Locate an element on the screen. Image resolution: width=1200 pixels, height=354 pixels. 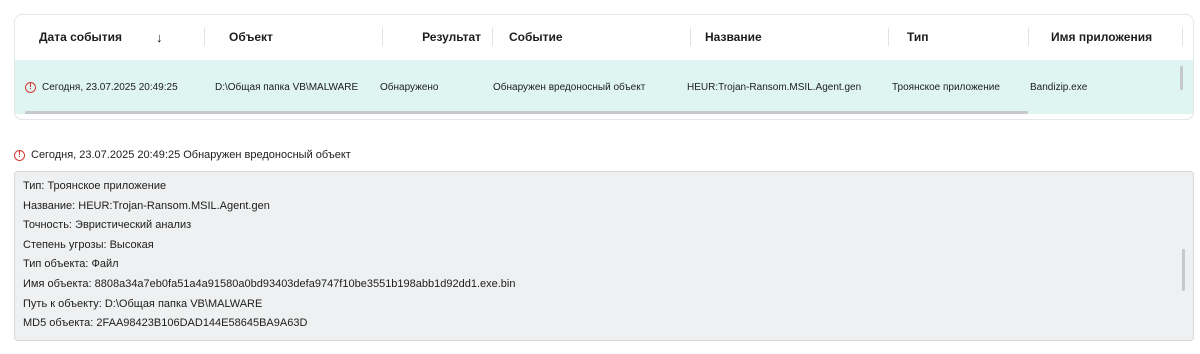
cell-date: ! Сегодня, 23.07.2025 20:49:25 is located at coordinates (114, 87).